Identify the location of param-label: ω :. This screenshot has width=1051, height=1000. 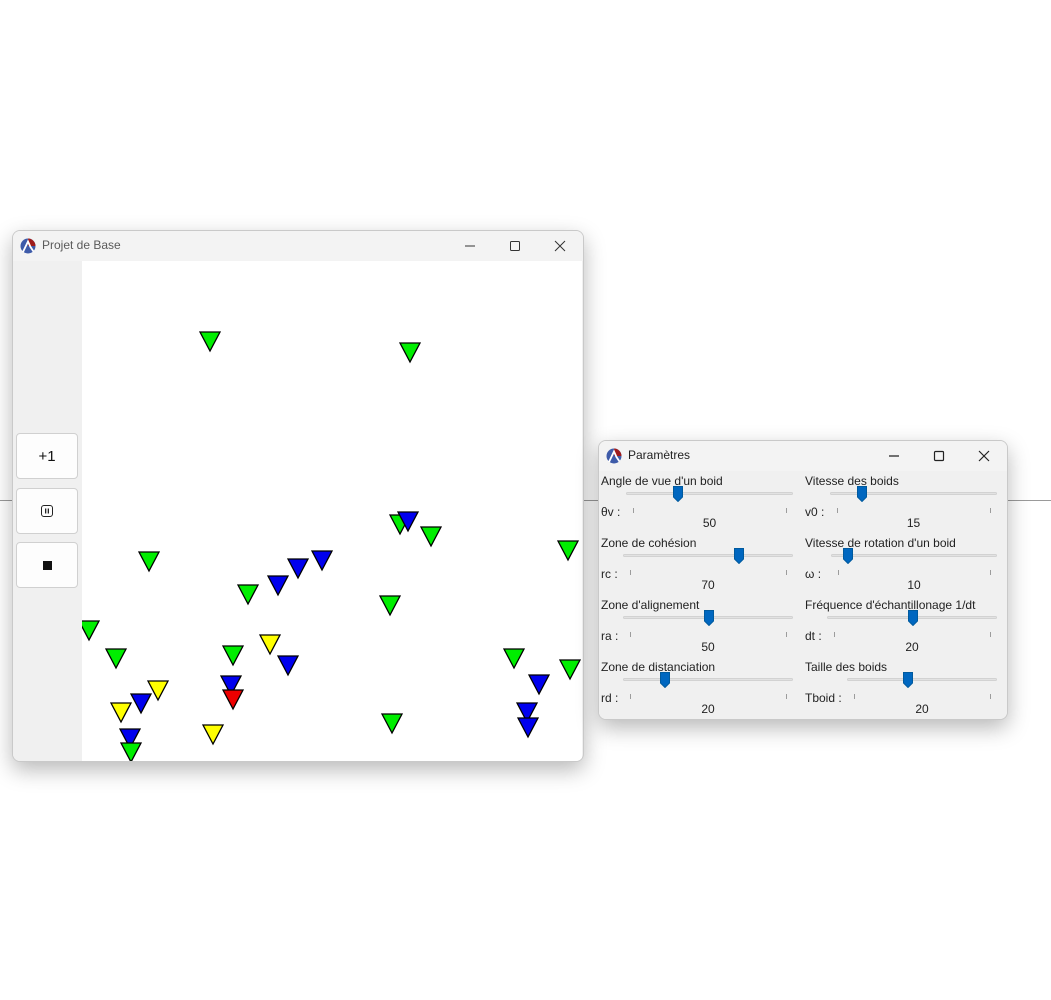
(813, 574).